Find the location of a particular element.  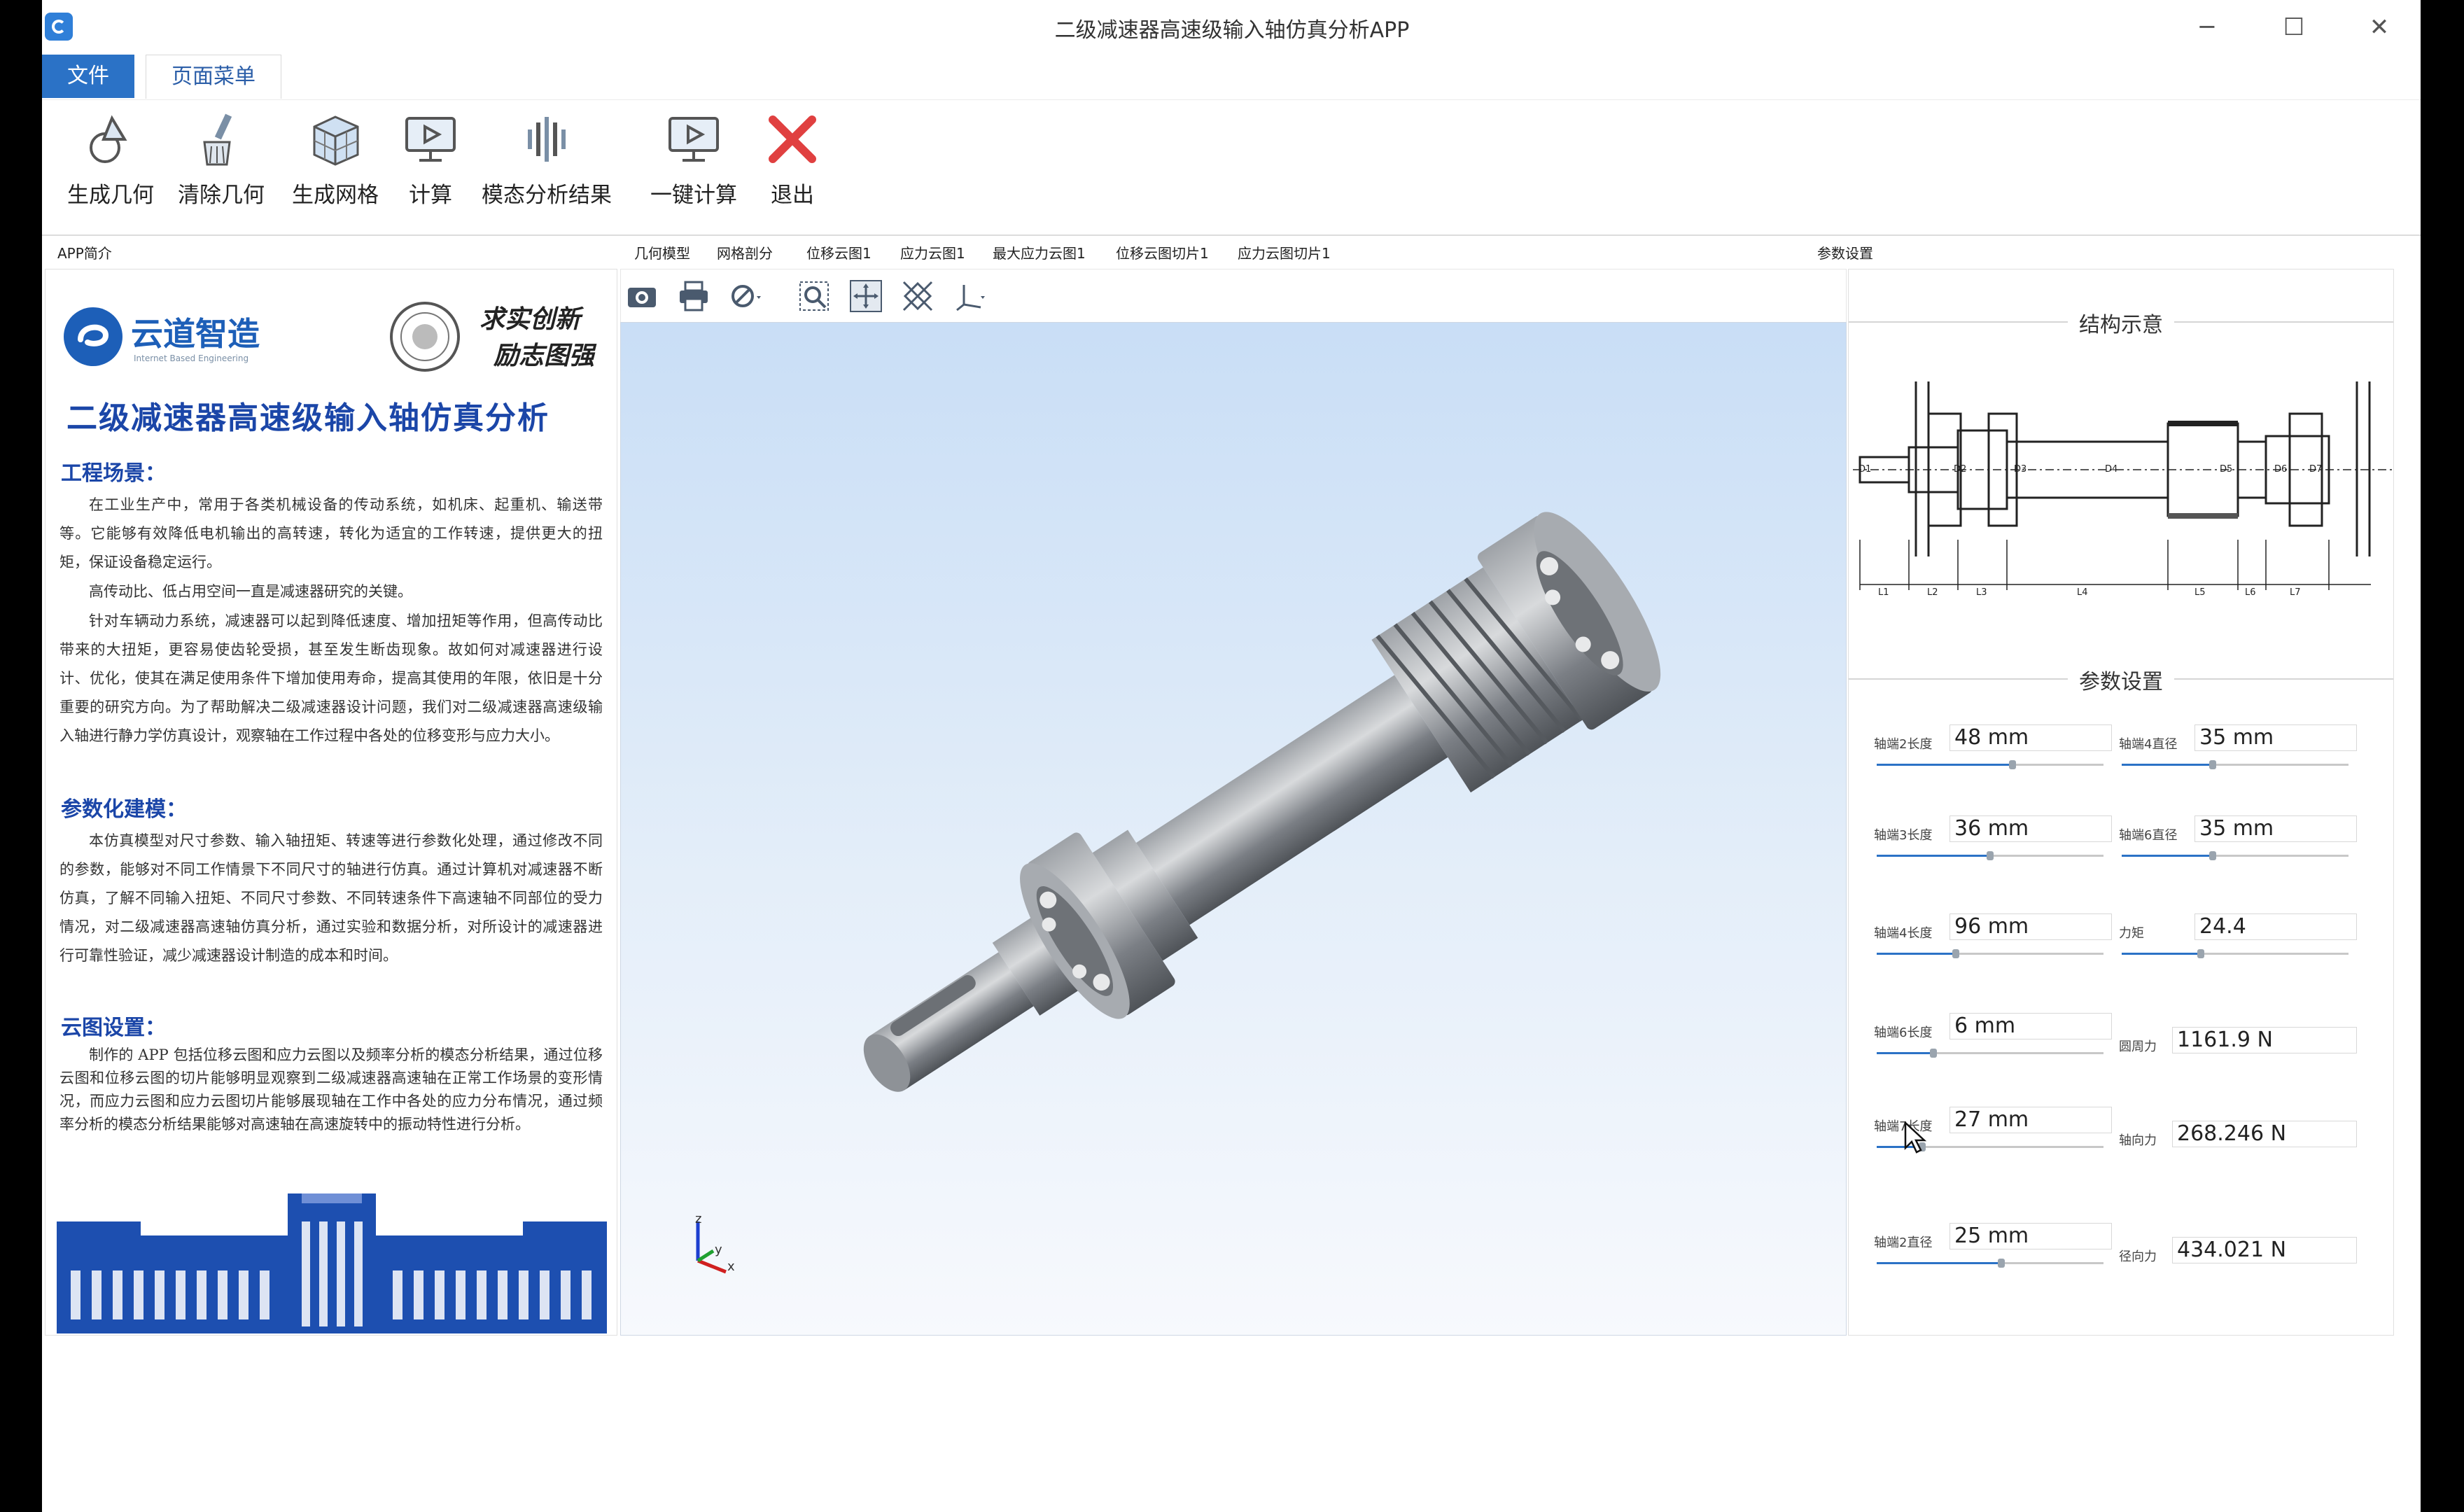

tab-stress-slice: 应力云图切片1 is located at coordinates (1284, 252).